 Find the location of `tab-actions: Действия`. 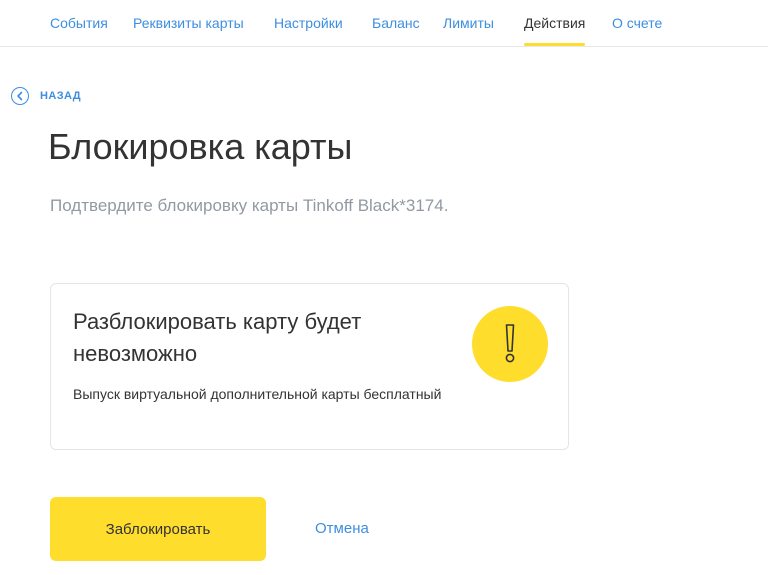

tab-actions: Действия is located at coordinates (555, 30).